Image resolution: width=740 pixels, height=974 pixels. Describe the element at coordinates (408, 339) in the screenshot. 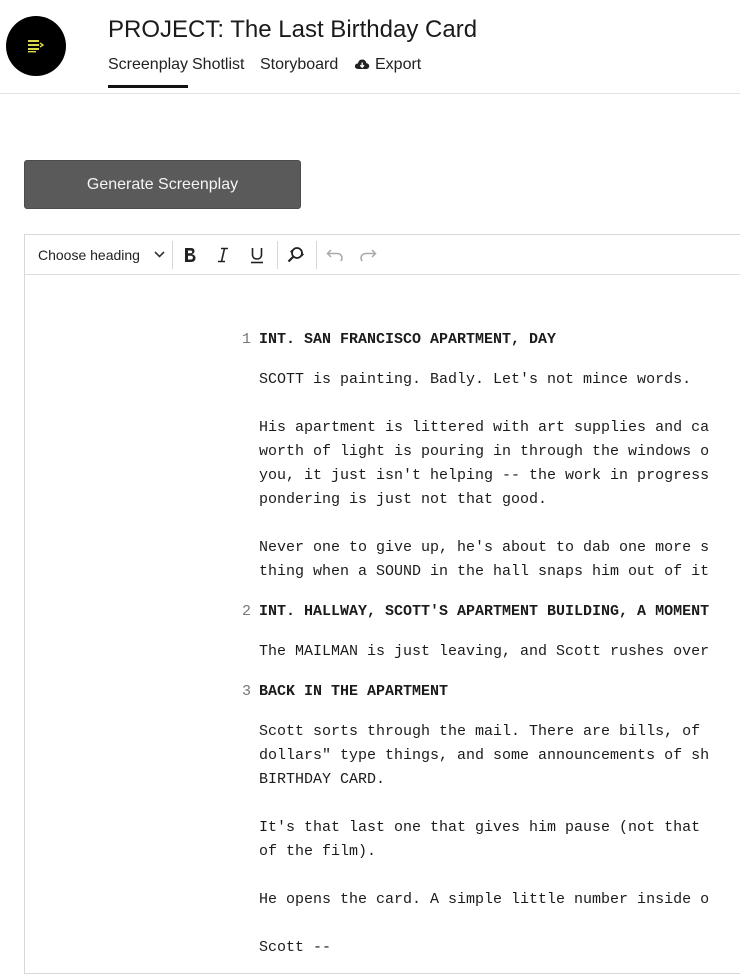

I see `scene-heading: INT. SAN FRANCISCO APARTMENT, DAY` at that location.